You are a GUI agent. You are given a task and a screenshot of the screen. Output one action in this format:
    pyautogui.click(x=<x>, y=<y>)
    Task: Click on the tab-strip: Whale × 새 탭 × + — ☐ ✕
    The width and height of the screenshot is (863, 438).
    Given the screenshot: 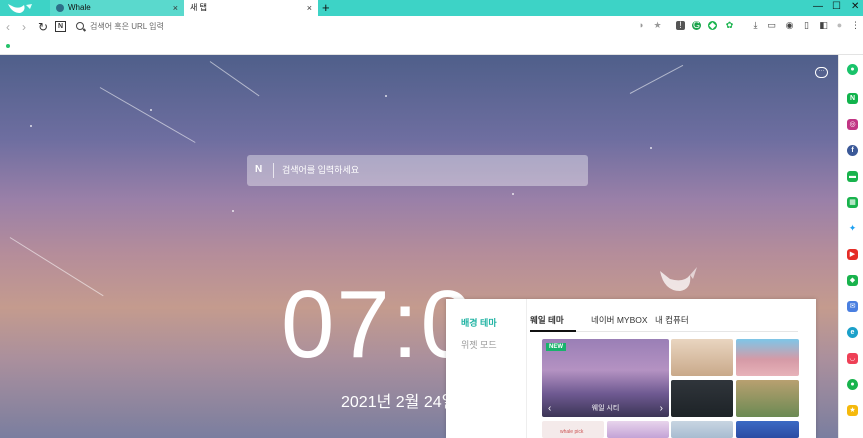 What is the action you would take?
    pyautogui.click(x=431, y=8)
    